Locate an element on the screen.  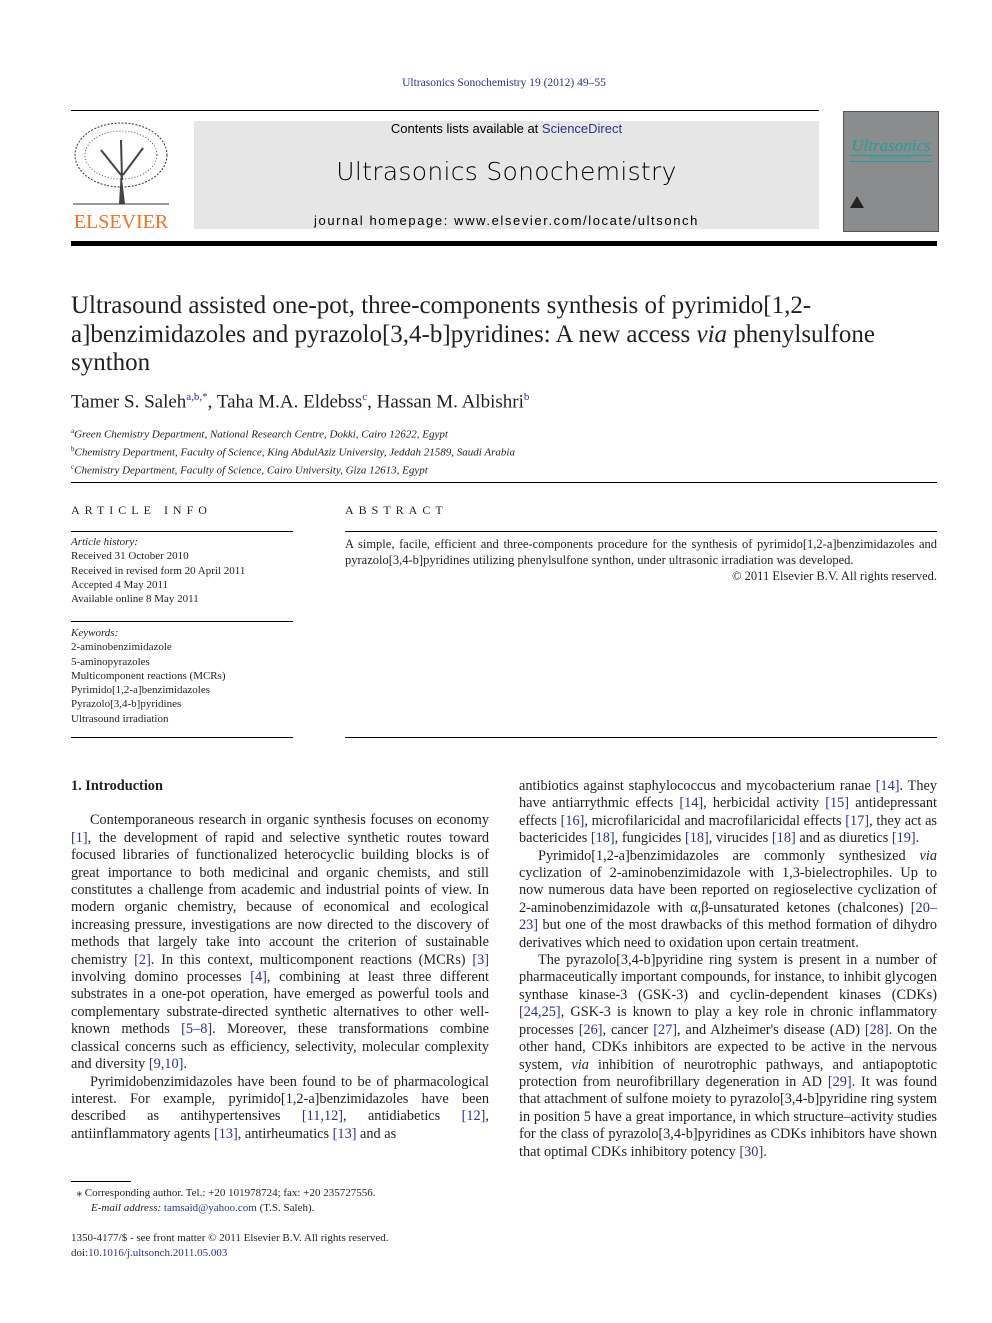
author-affil-mark: a,b,* is located at coordinates (196, 397).